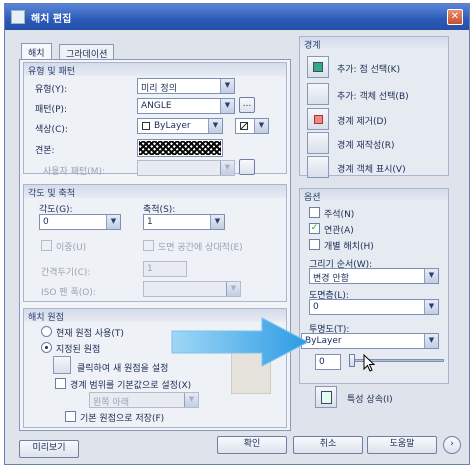  What do you see at coordinates (186, 86) in the screenshot?
I see `type-select: 미리 정의 ▼` at bounding box center [186, 86].